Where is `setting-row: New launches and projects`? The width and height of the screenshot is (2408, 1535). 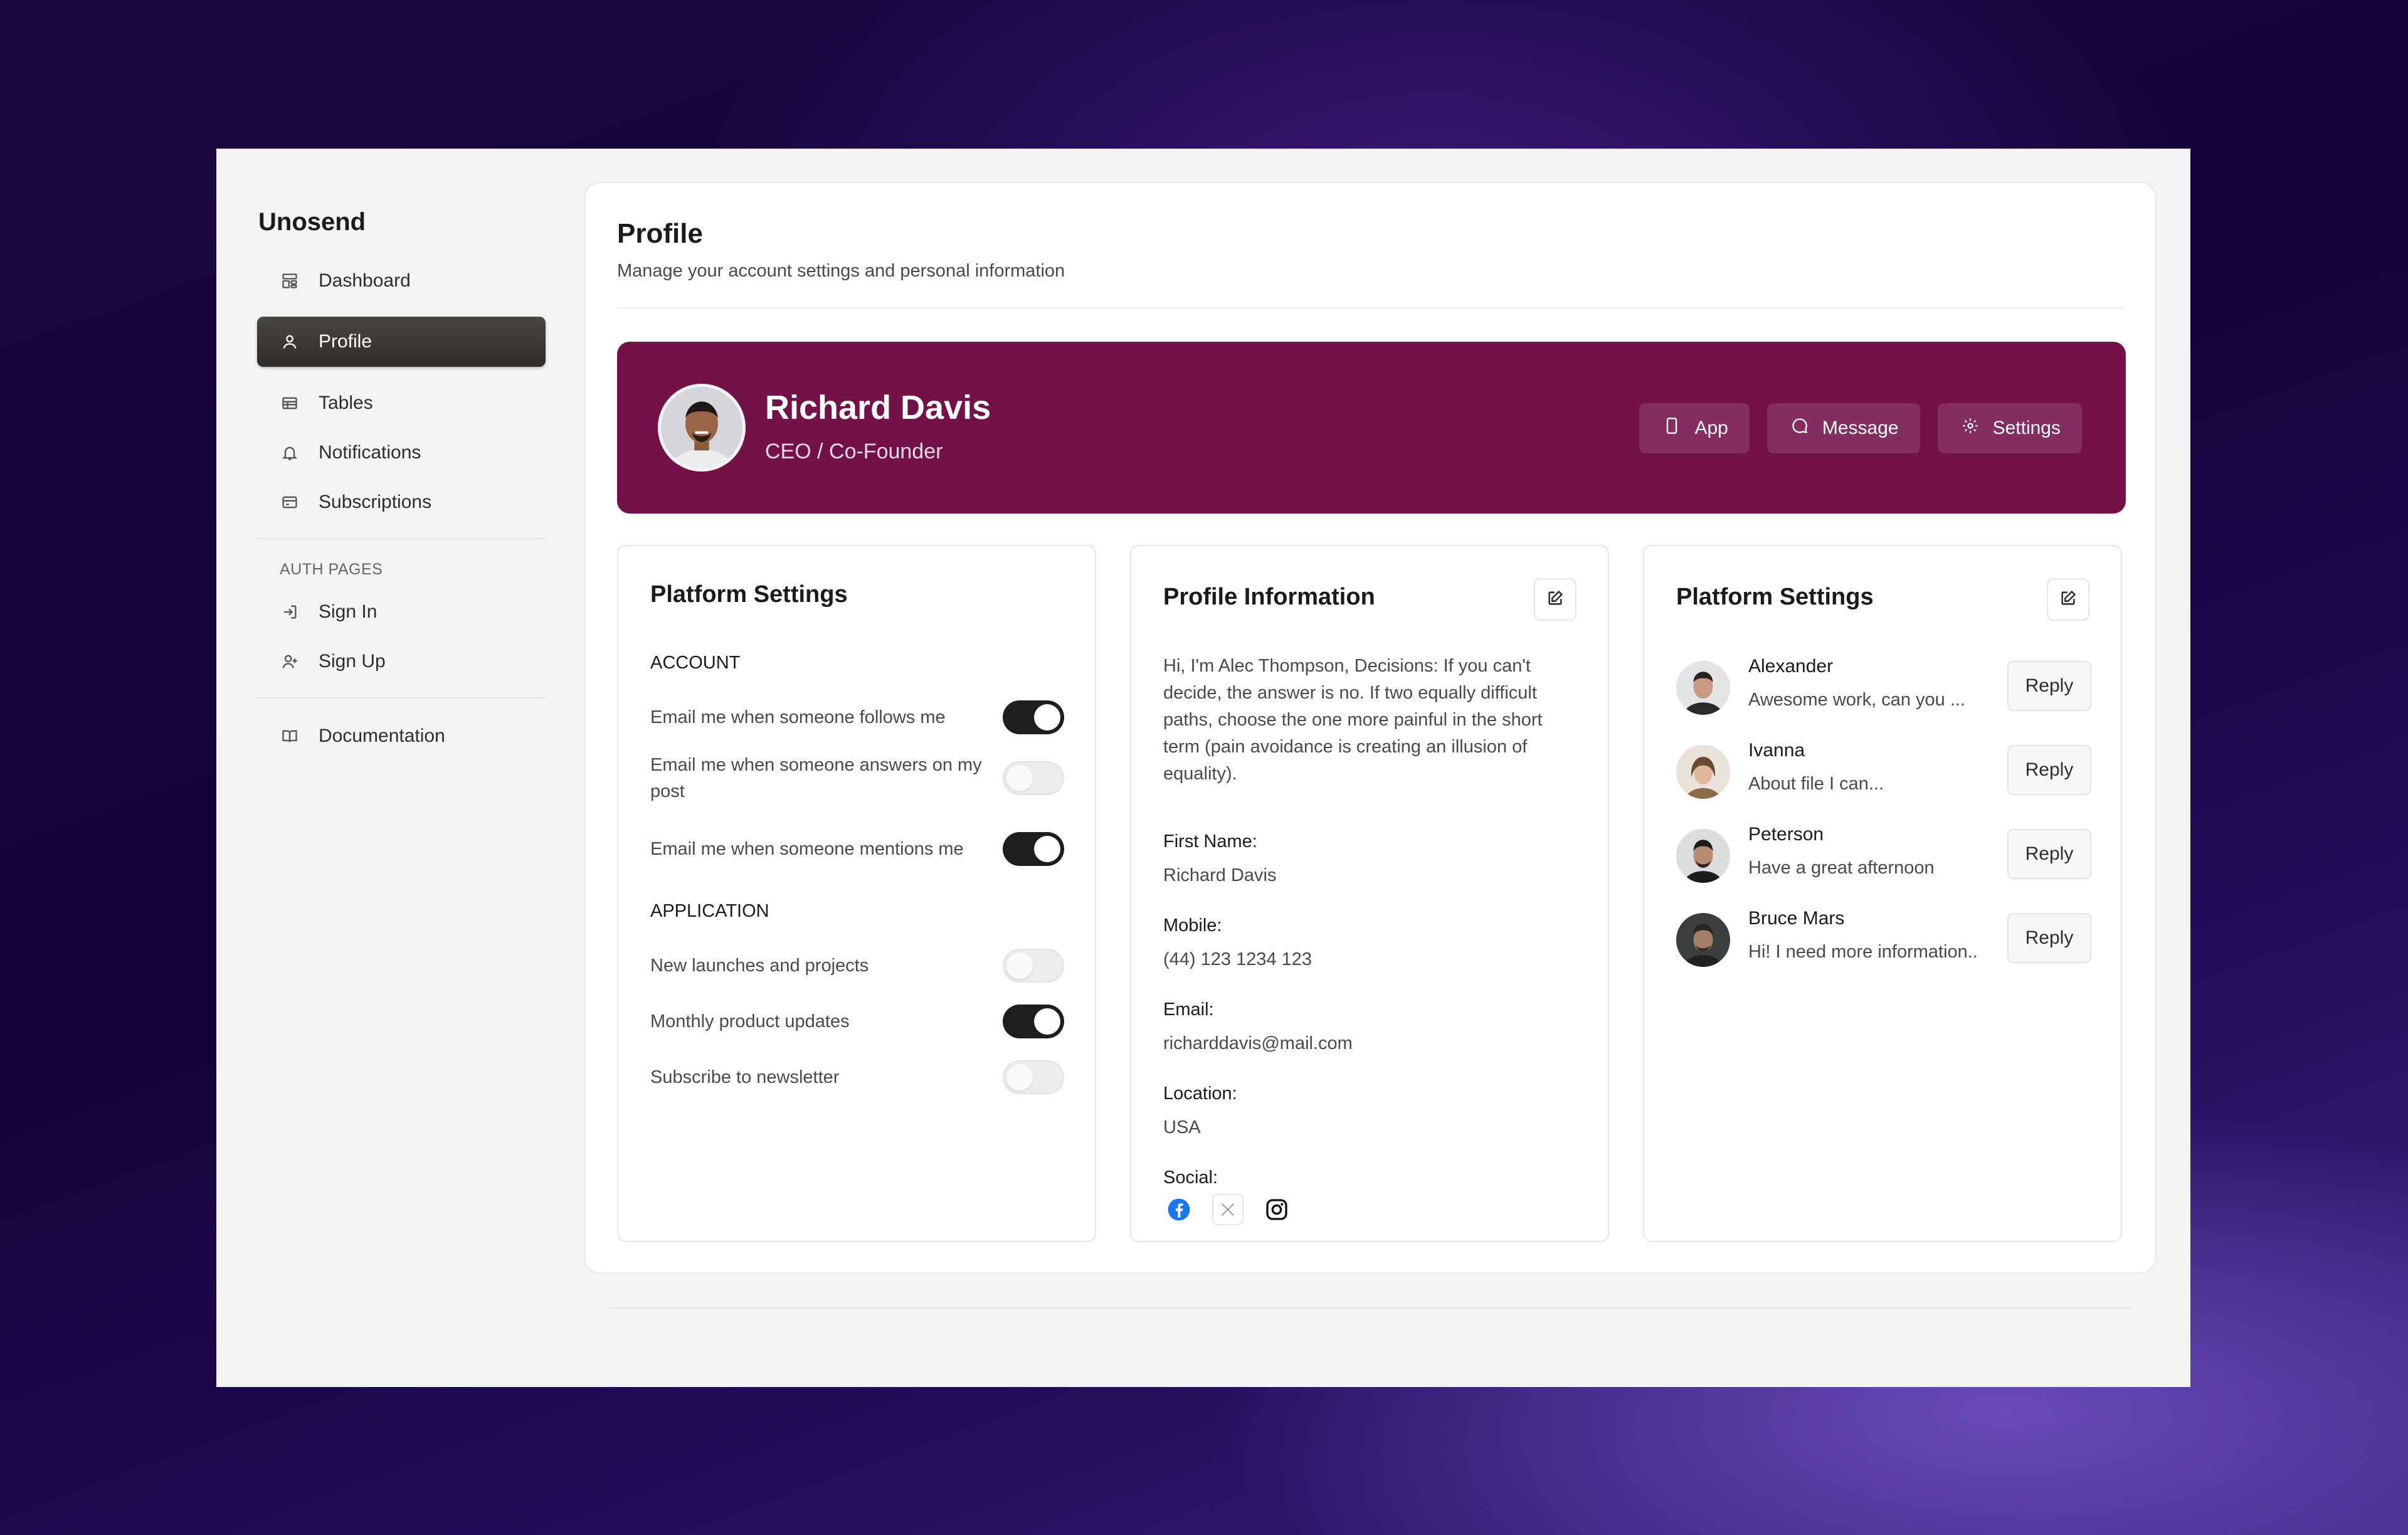
setting-row: New launches and projects is located at coordinates (857, 966).